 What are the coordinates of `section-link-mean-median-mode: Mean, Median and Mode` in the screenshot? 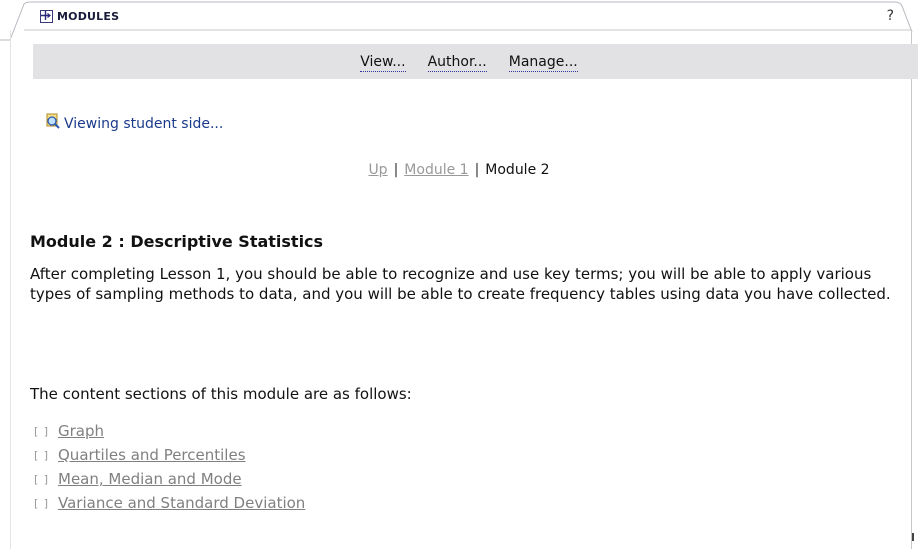 It's located at (150, 479).